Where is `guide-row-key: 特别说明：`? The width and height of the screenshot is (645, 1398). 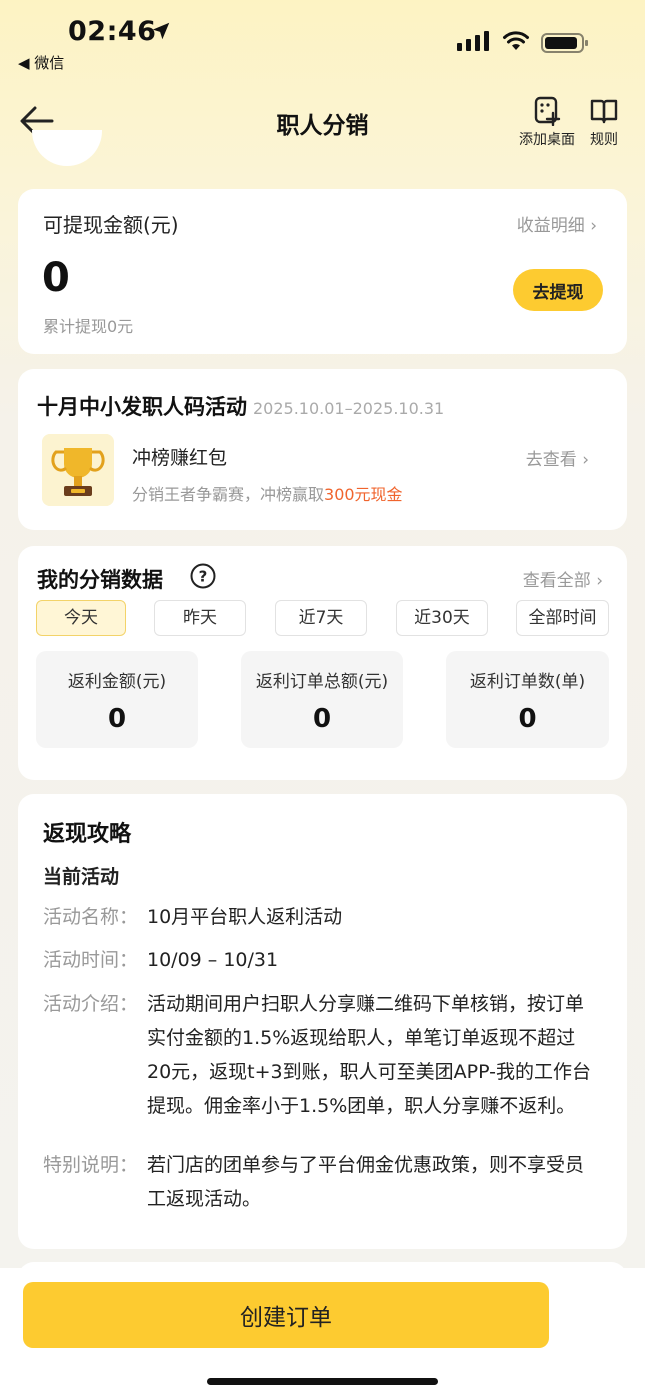 guide-row-key: 特别说明： is located at coordinates (91, 1165).